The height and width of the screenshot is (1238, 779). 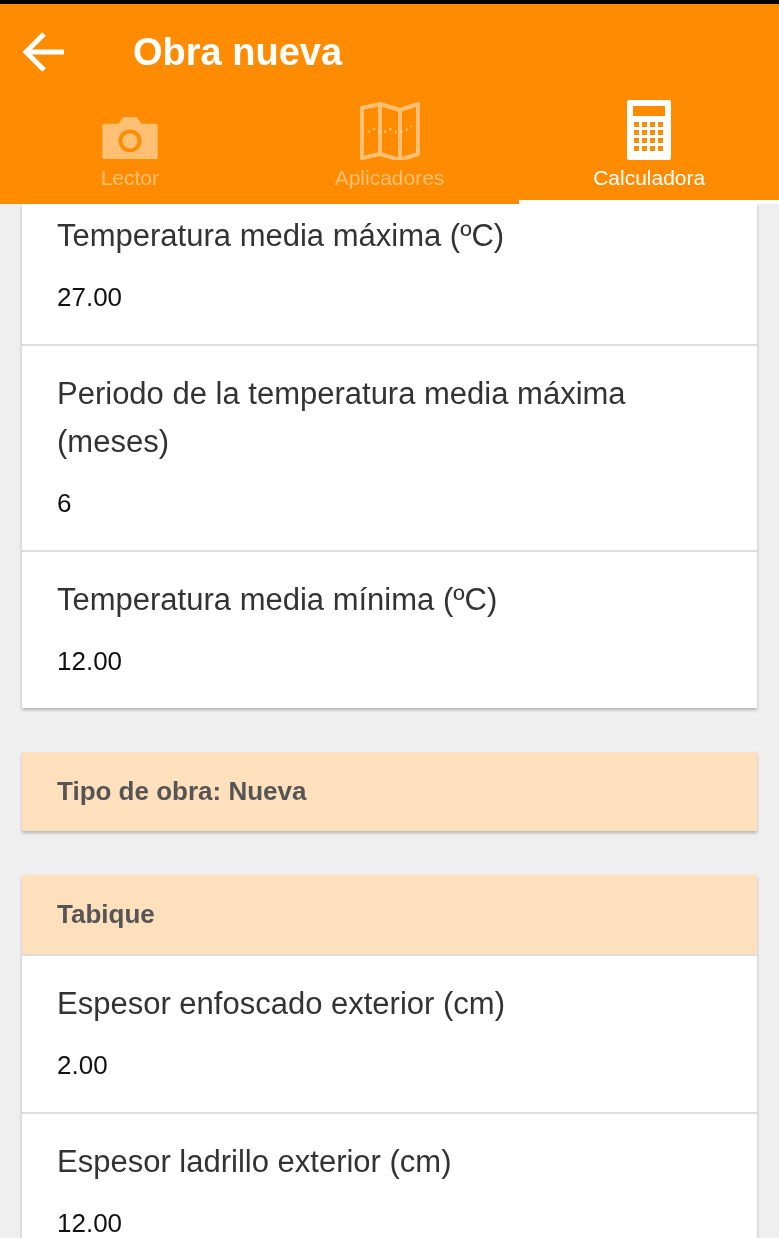 I want to click on field-value: 6, so click(x=65, y=503).